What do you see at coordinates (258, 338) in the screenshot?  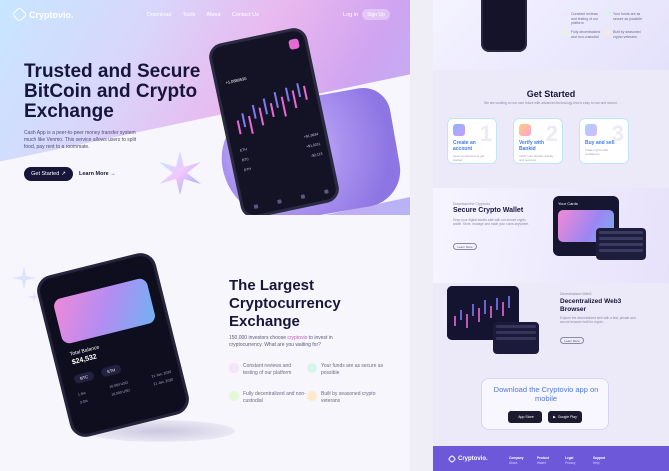 I see `desc-prefix: 150,000 investors choose` at bounding box center [258, 338].